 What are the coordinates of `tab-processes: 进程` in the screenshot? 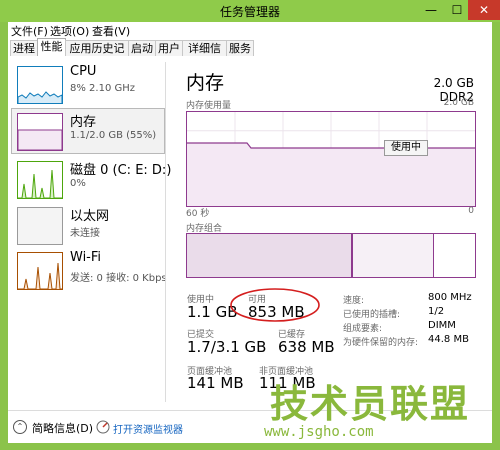 It's located at (24, 48).